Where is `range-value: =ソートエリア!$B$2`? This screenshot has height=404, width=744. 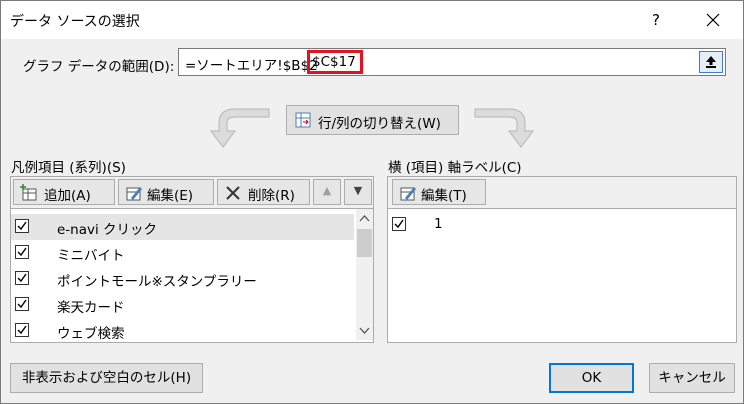 range-value: =ソートエリア!$B$2 is located at coordinates (251, 66).